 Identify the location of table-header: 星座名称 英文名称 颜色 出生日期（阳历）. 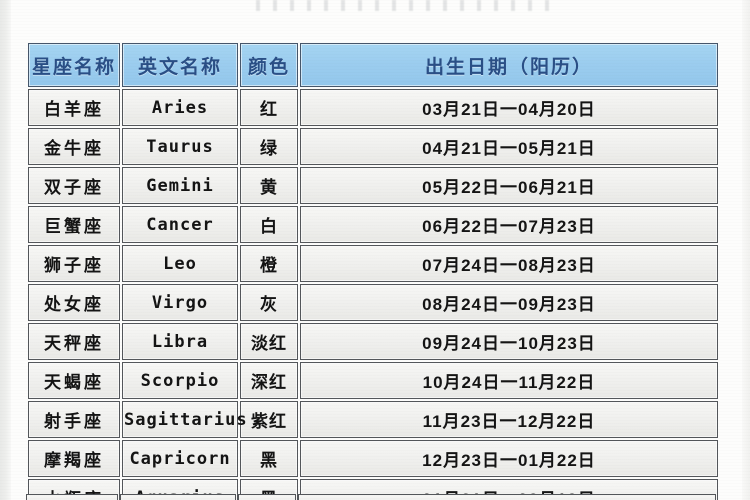
(373, 65).